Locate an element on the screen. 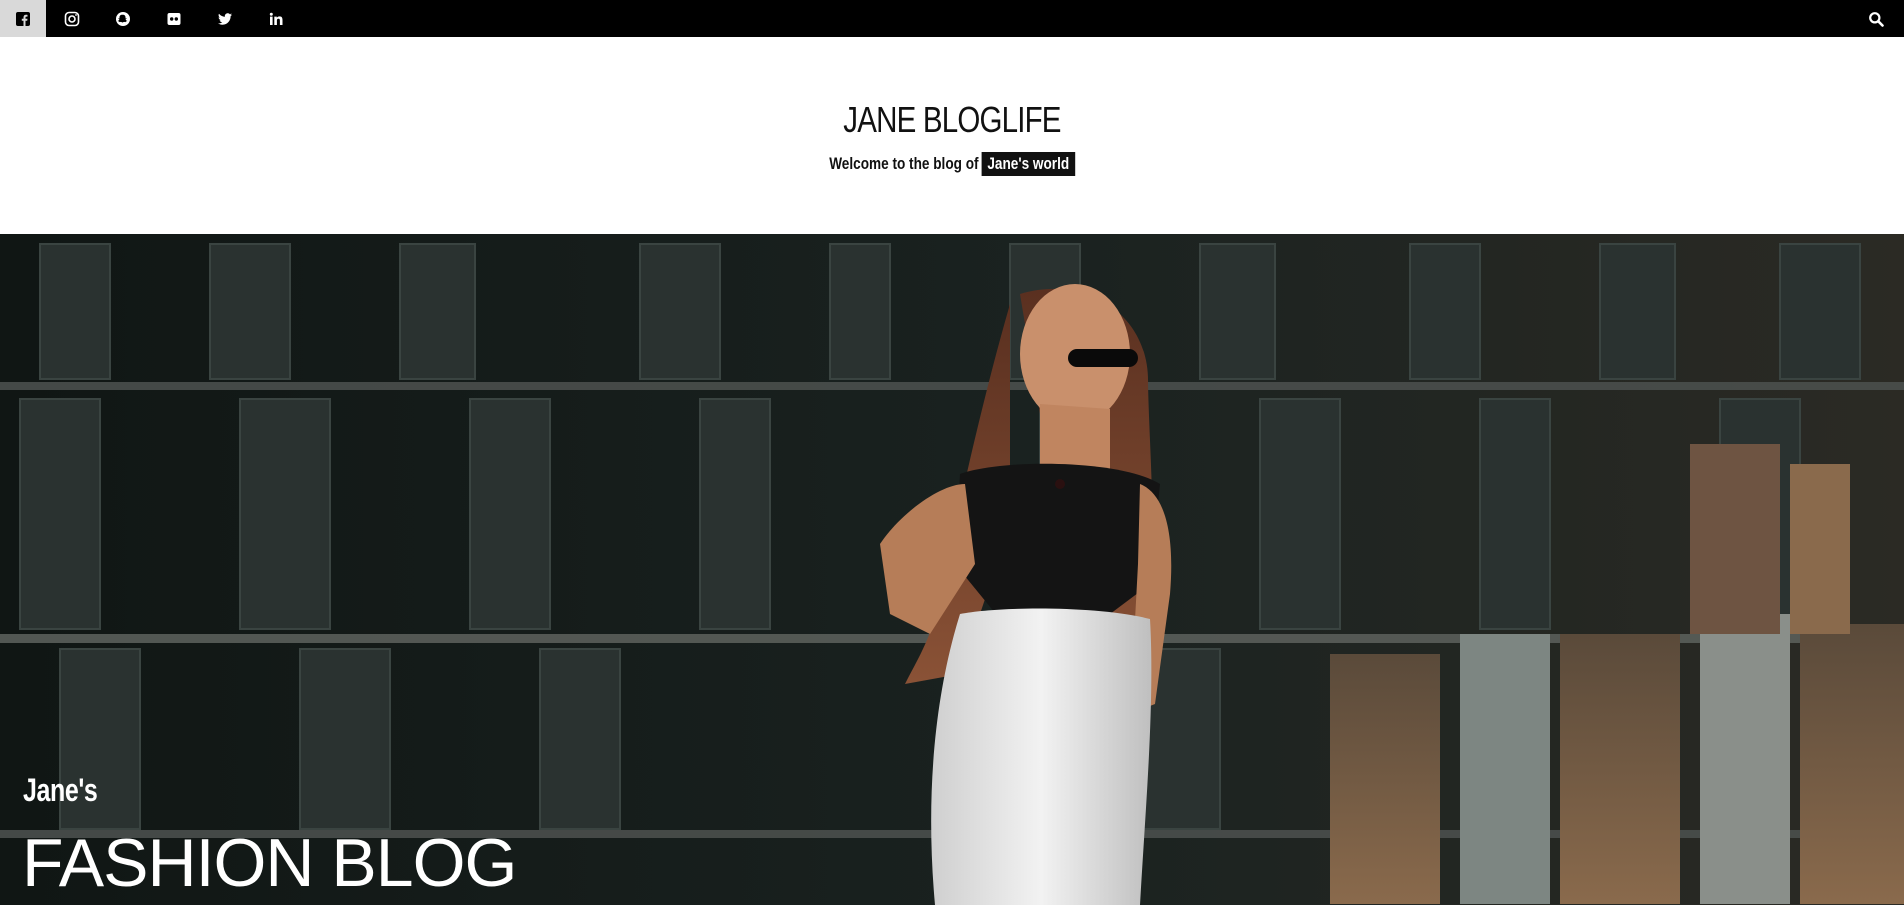  tagline-text: Welcome to the blog of is located at coordinates (904, 163).